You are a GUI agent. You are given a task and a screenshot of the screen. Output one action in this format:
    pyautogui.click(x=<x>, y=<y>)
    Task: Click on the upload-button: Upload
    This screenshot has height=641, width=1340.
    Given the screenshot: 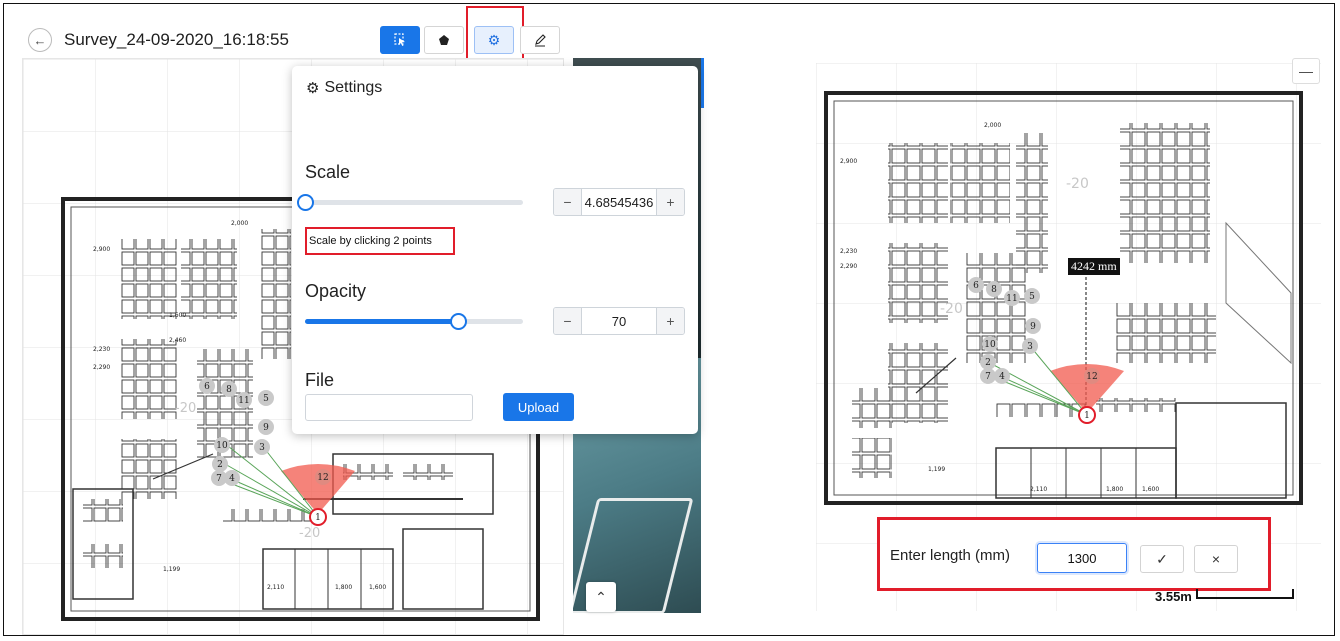 What is the action you would take?
    pyautogui.click(x=538, y=407)
    